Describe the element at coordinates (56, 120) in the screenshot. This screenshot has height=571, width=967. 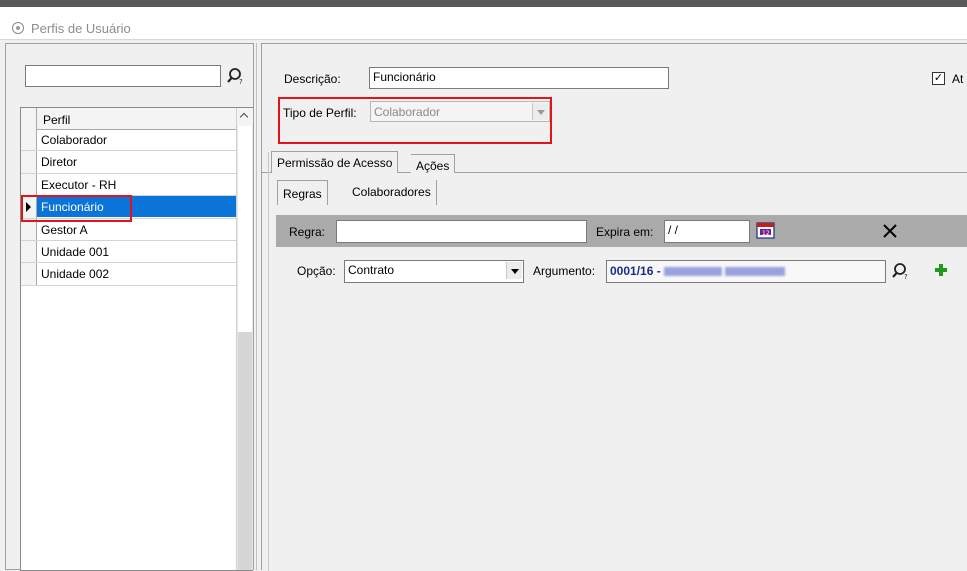
I see `column-header-perfil: Perfil` at that location.